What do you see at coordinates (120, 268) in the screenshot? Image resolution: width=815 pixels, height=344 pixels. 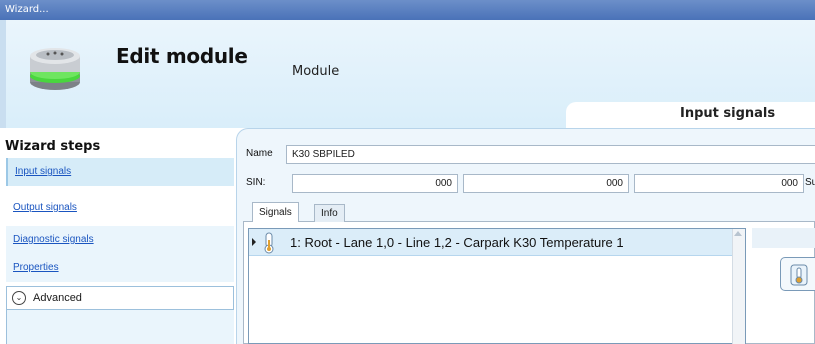 I see `step-properties: Properties` at bounding box center [120, 268].